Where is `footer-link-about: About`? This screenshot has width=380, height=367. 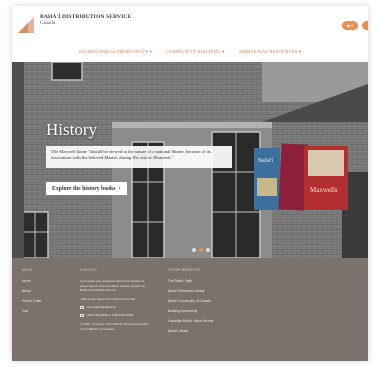
footer-link-about: About is located at coordinates (32, 291).